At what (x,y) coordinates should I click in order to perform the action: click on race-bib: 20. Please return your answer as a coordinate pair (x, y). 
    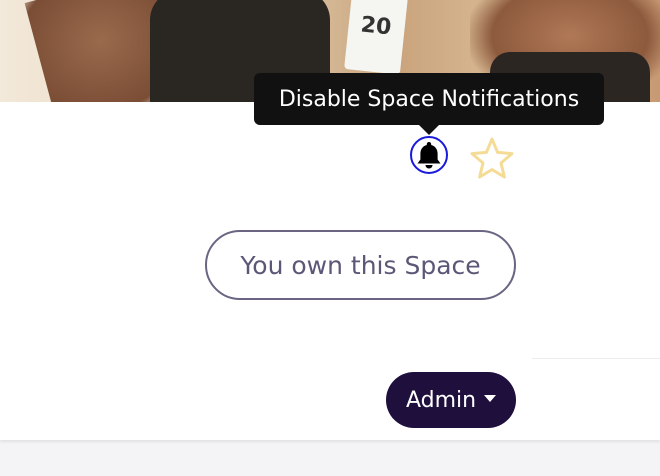
    Looking at the image, I should click on (376, 37).